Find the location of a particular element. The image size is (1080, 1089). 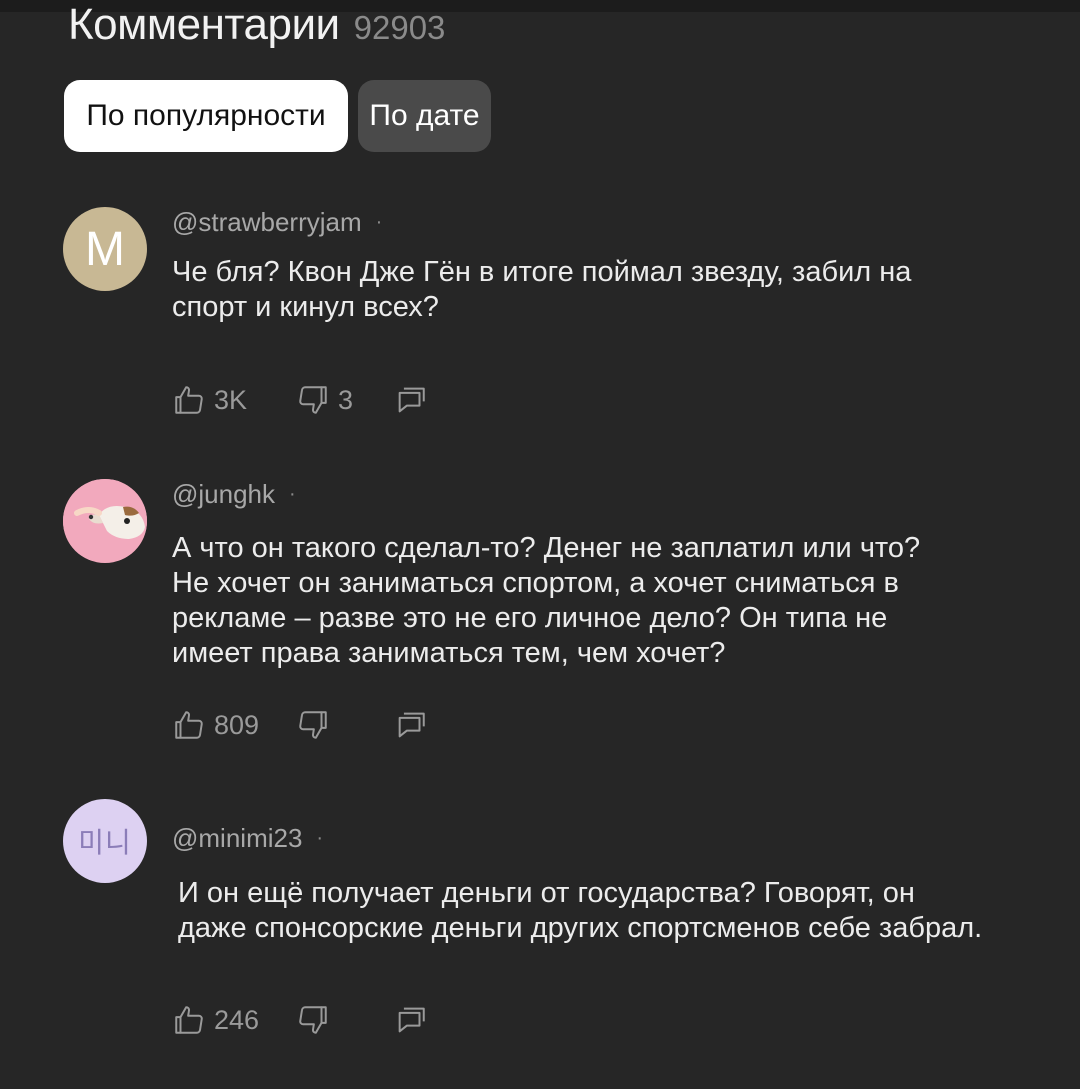

comment-actions: 809 is located at coordinates (300, 725).